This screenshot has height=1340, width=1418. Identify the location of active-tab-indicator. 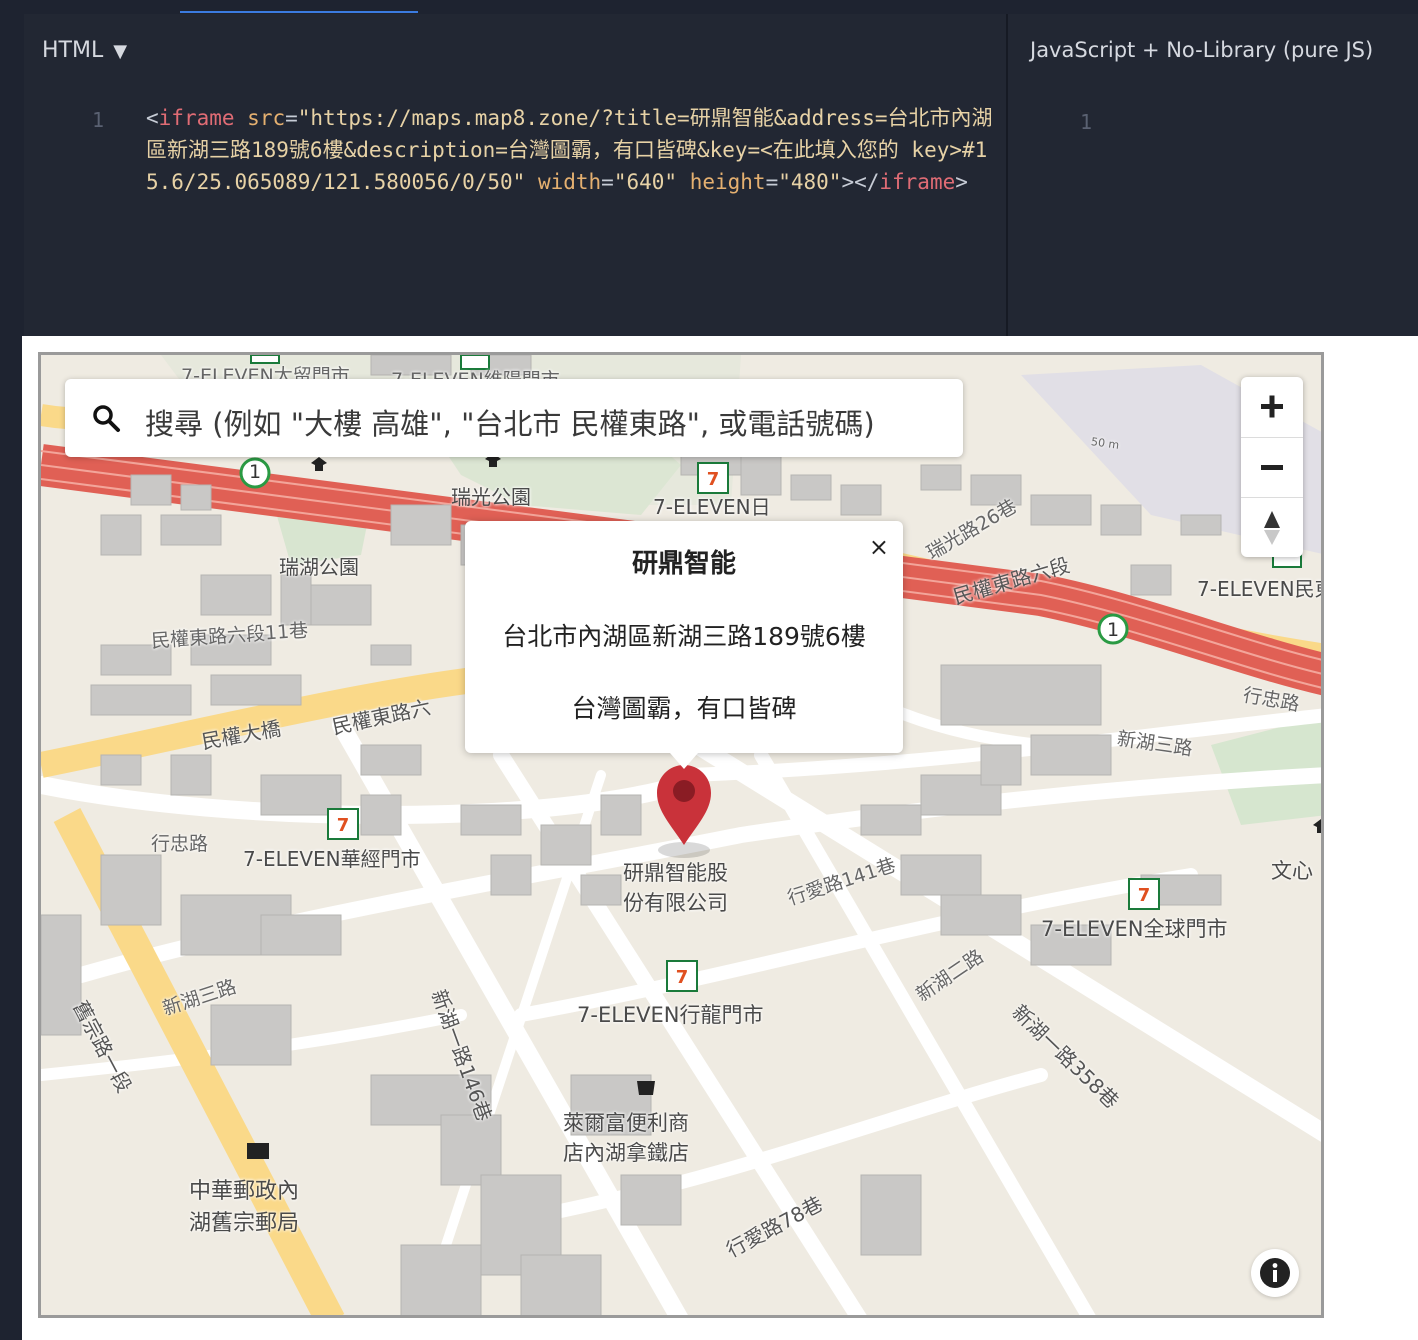
(299, 12).